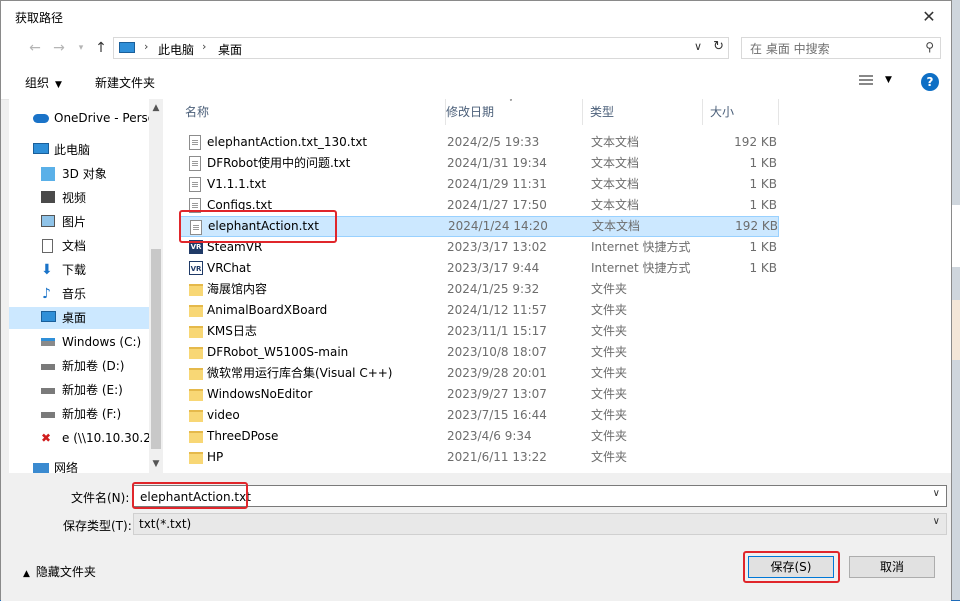  I want to click on vrchat-shortcut-icon: VR, so click(196, 268).